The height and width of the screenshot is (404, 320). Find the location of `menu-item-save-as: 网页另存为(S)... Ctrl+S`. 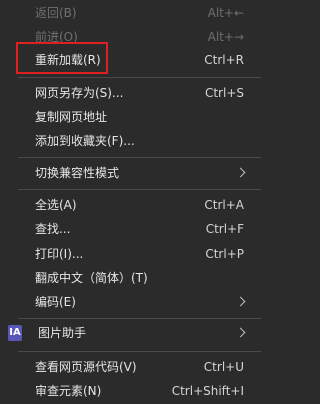

menu-item-save-as: 网页另存为(S)... Ctrl+S is located at coordinates (130, 93).